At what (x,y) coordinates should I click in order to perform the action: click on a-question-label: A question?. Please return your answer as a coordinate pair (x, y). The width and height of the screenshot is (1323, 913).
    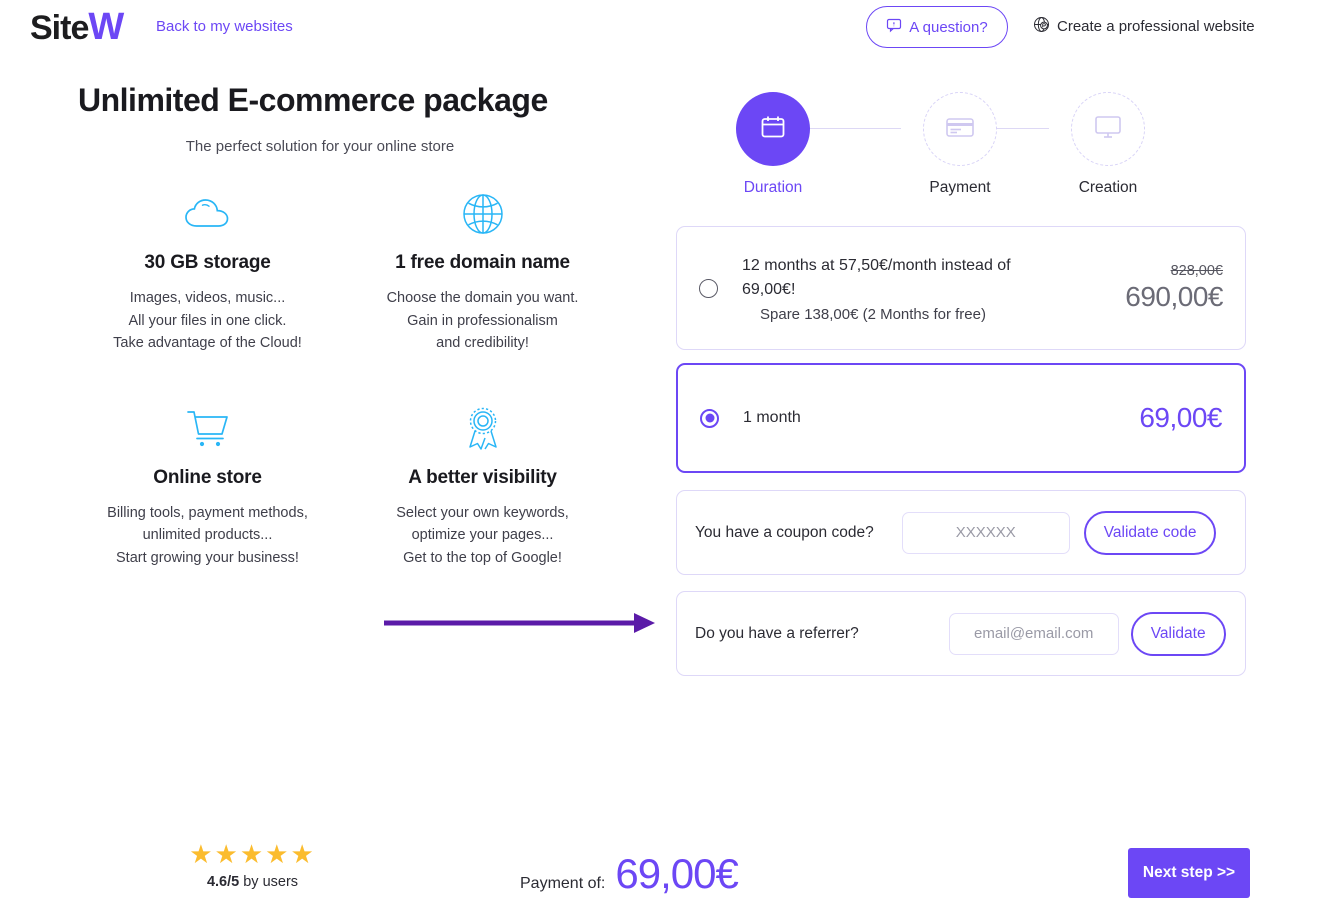
    Looking at the image, I should click on (948, 27).